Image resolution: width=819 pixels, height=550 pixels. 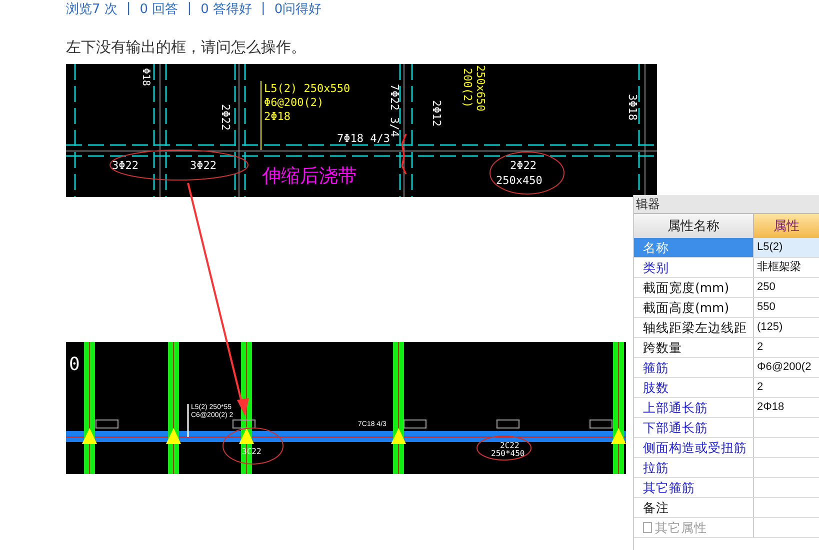 I want to click on drawing-label: 2Φ18, so click(x=277, y=116).